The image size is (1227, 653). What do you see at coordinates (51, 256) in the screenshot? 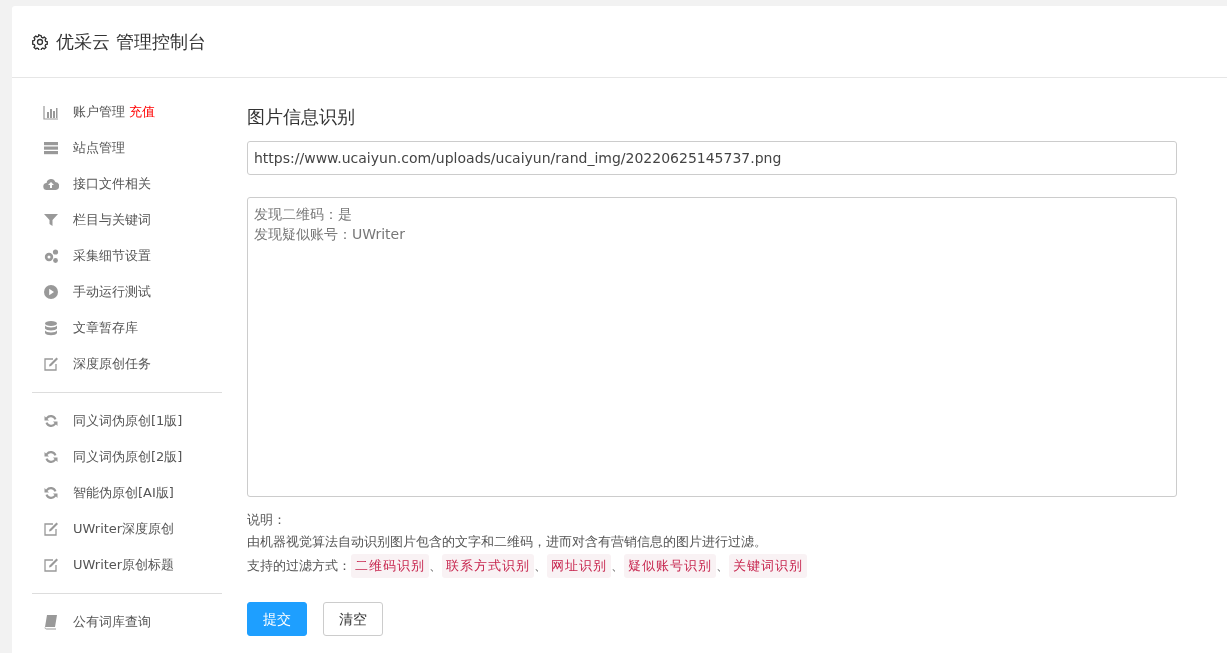
I see `gears-icon` at bounding box center [51, 256].